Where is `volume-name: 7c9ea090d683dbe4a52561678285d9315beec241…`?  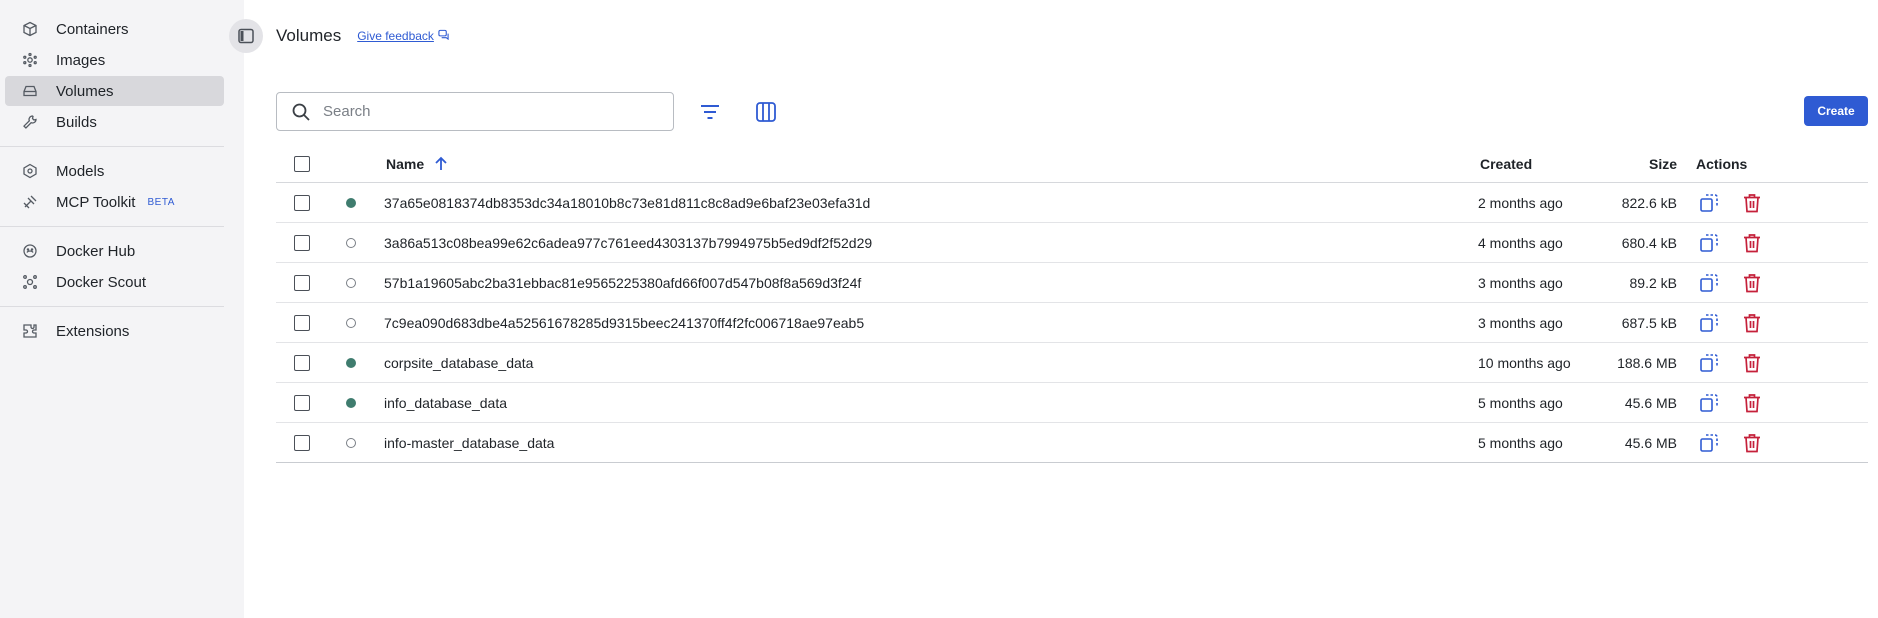 volume-name: 7c9ea090d683dbe4a52561678285d9315beec241… is located at coordinates (624, 322).